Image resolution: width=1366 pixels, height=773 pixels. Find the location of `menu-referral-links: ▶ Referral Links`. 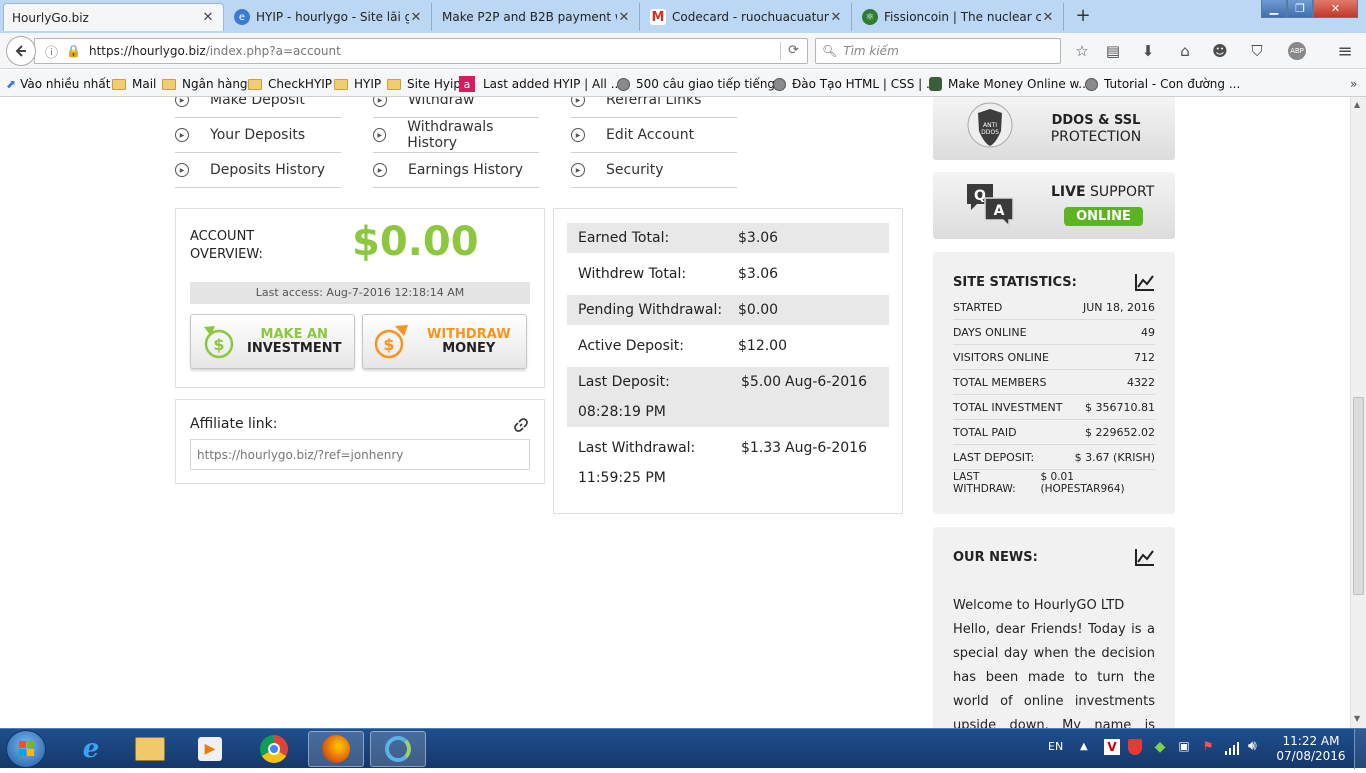

menu-referral-links: ▶ Referral Links is located at coordinates (654, 107).